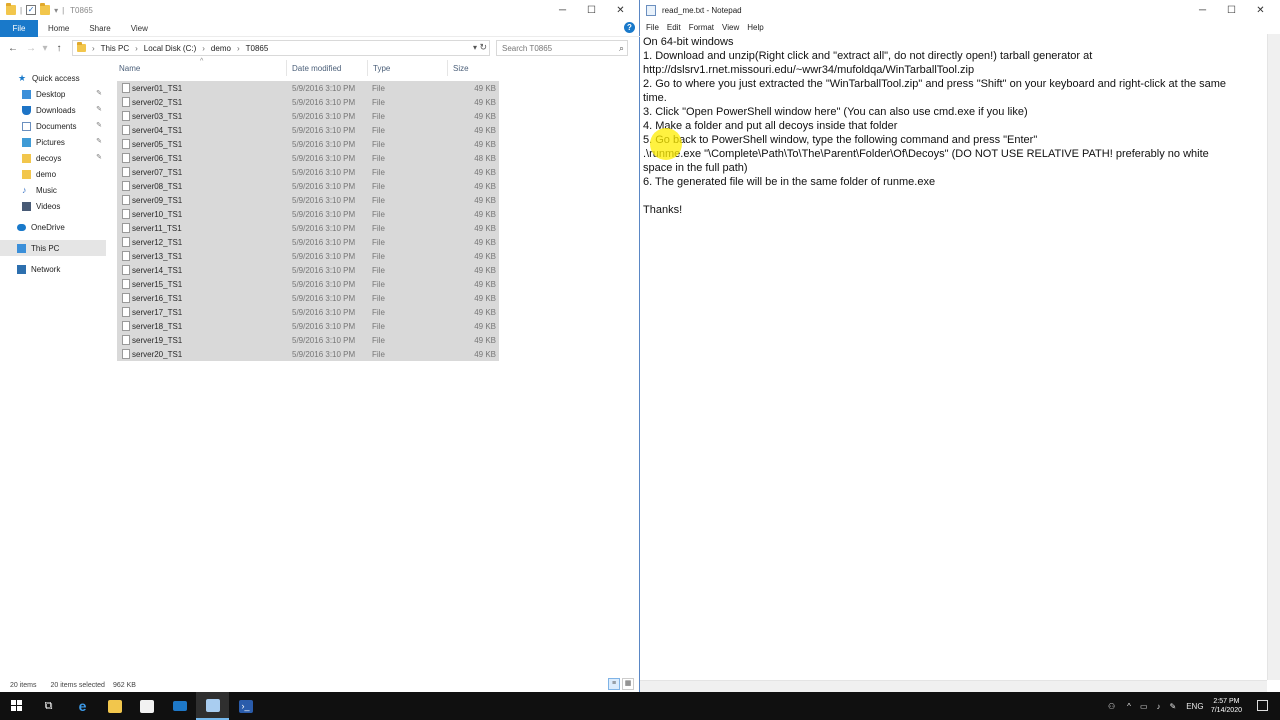 The image size is (1280, 720). Describe the element at coordinates (308, 354) in the screenshot. I see `table-row: server20_TS1 5/9/2016 3:10 PM File 49 KB` at that location.